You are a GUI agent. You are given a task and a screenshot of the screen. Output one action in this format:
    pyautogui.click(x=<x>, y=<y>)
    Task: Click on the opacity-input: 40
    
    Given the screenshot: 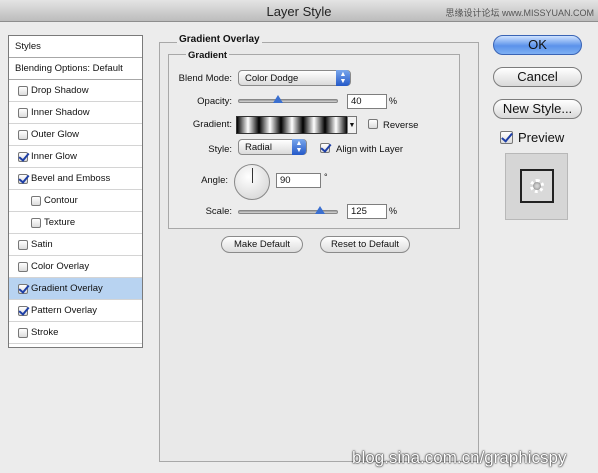 What is the action you would take?
    pyautogui.click(x=367, y=101)
    